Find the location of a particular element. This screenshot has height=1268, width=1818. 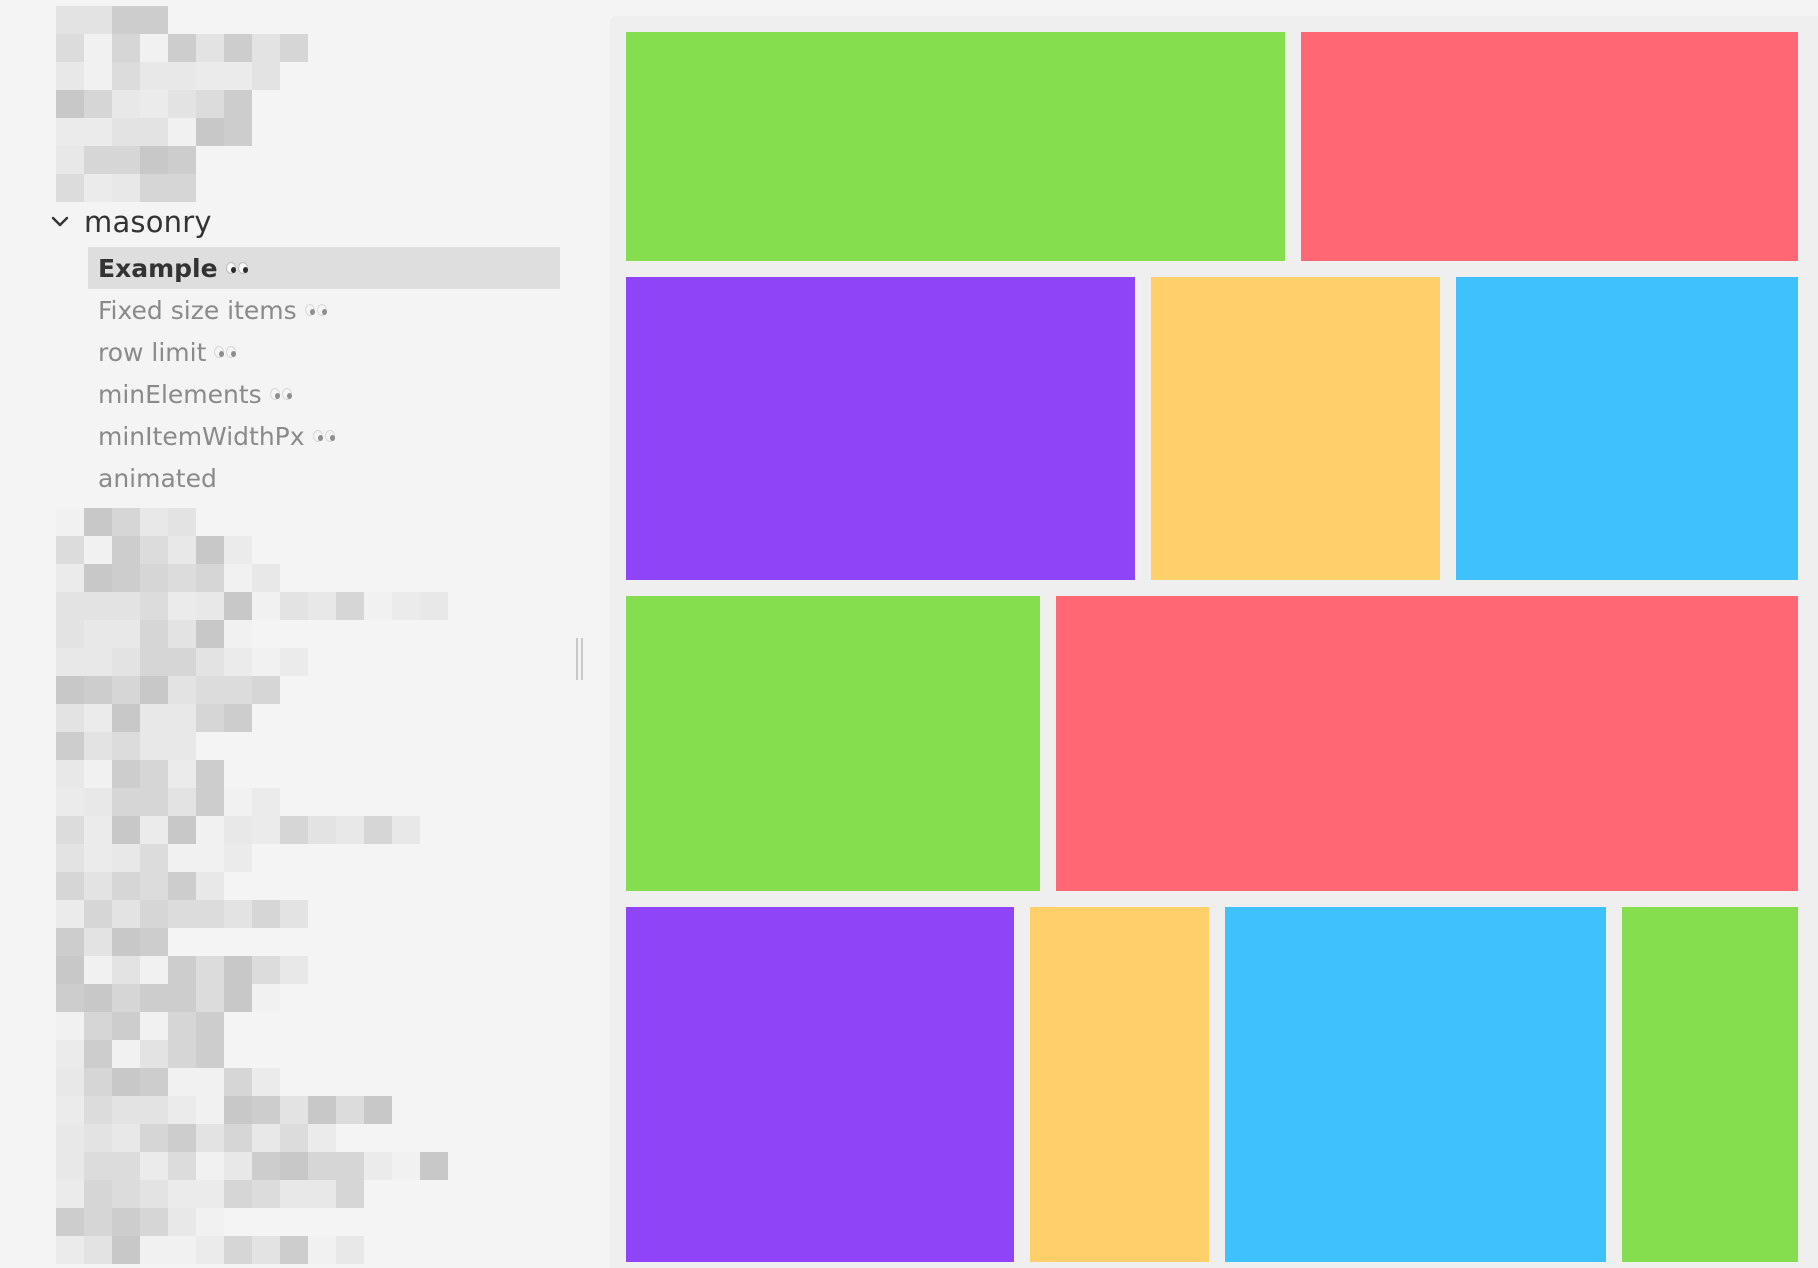

story-label: Fixed size items is located at coordinates (197, 310).